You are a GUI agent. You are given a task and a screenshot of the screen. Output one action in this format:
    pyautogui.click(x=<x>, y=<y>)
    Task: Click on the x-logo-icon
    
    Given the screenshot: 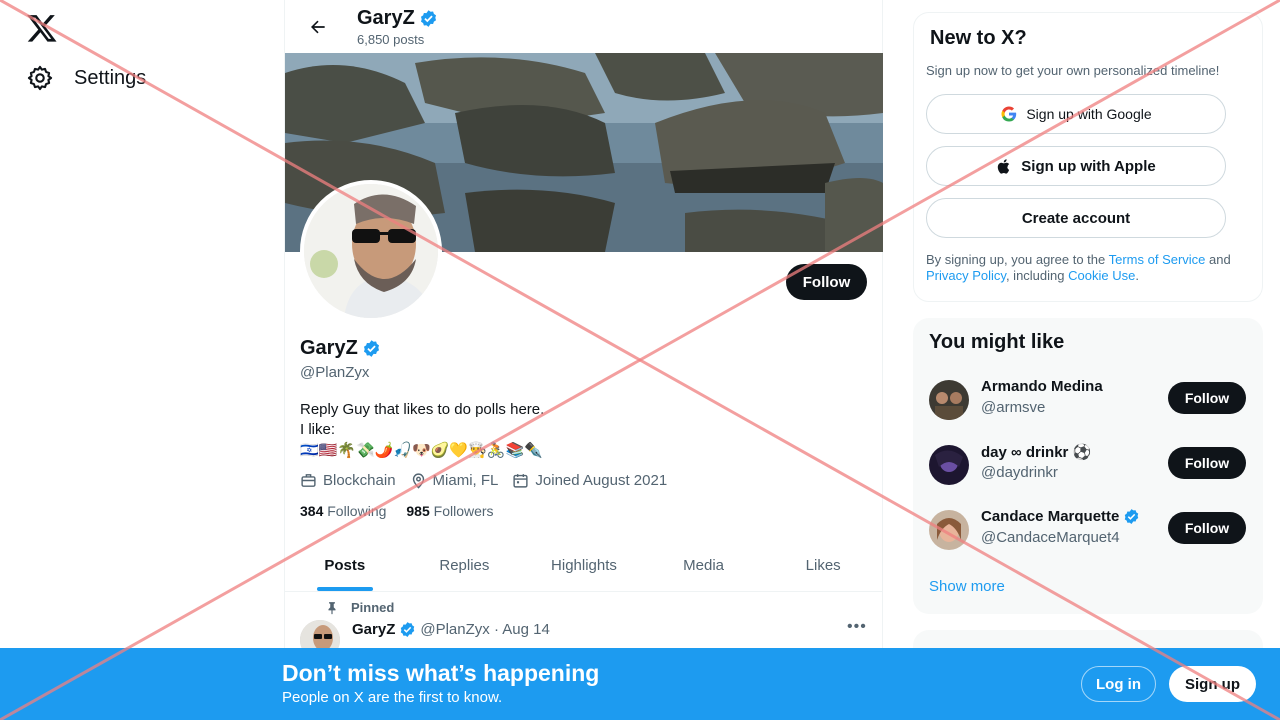 What is the action you would take?
    pyautogui.click(x=42, y=28)
    